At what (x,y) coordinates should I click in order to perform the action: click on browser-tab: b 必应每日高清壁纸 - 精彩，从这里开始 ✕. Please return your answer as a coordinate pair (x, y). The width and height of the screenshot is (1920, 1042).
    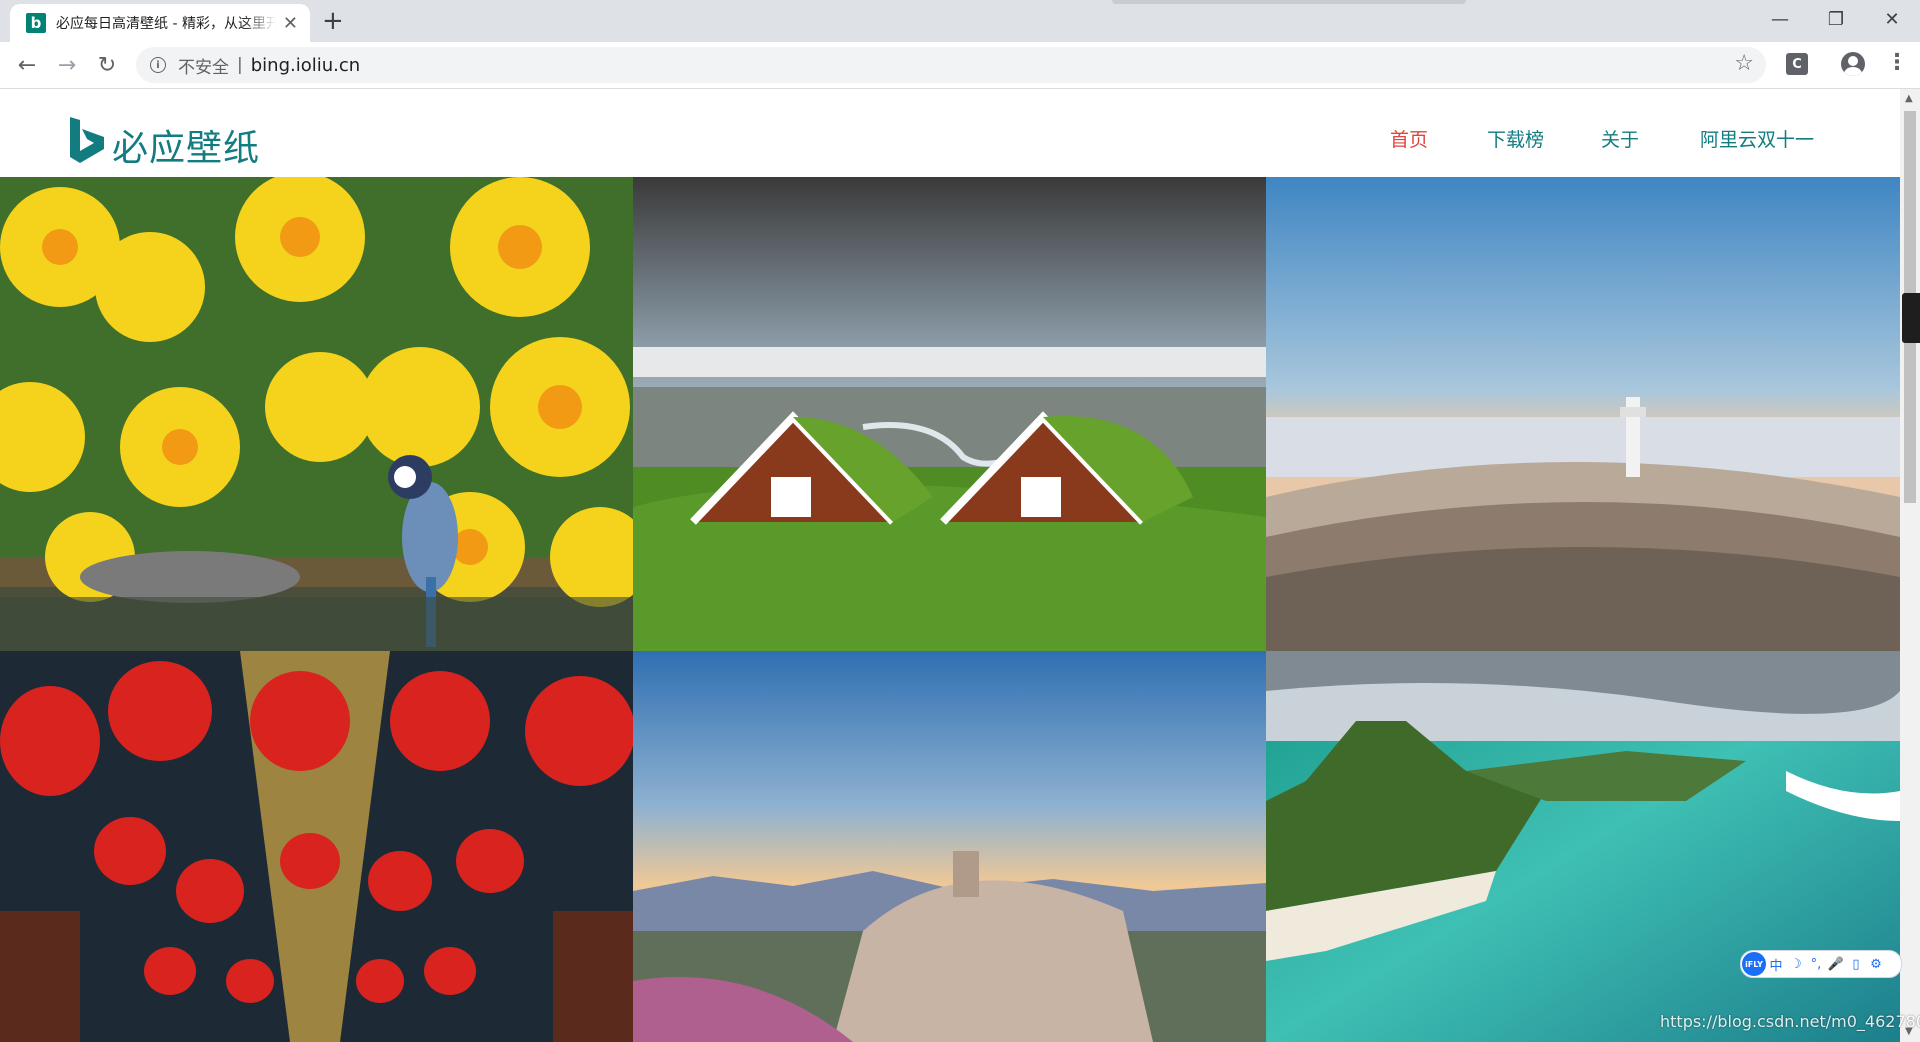
    Looking at the image, I should click on (160, 23).